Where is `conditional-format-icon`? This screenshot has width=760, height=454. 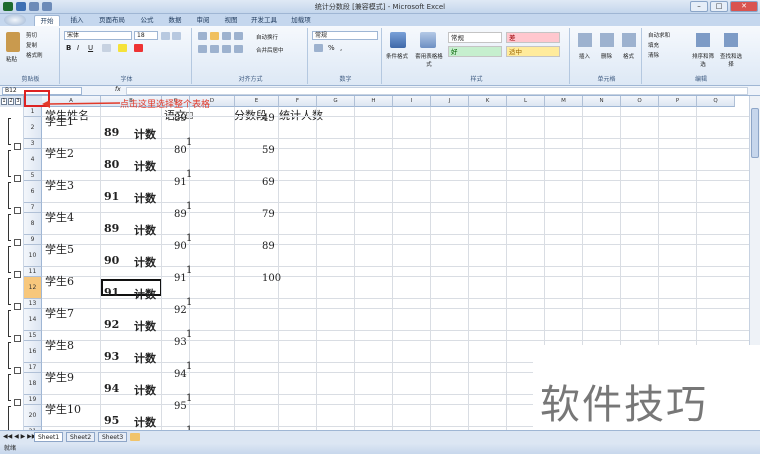
conditional-format-icon is located at coordinates (398, 40).